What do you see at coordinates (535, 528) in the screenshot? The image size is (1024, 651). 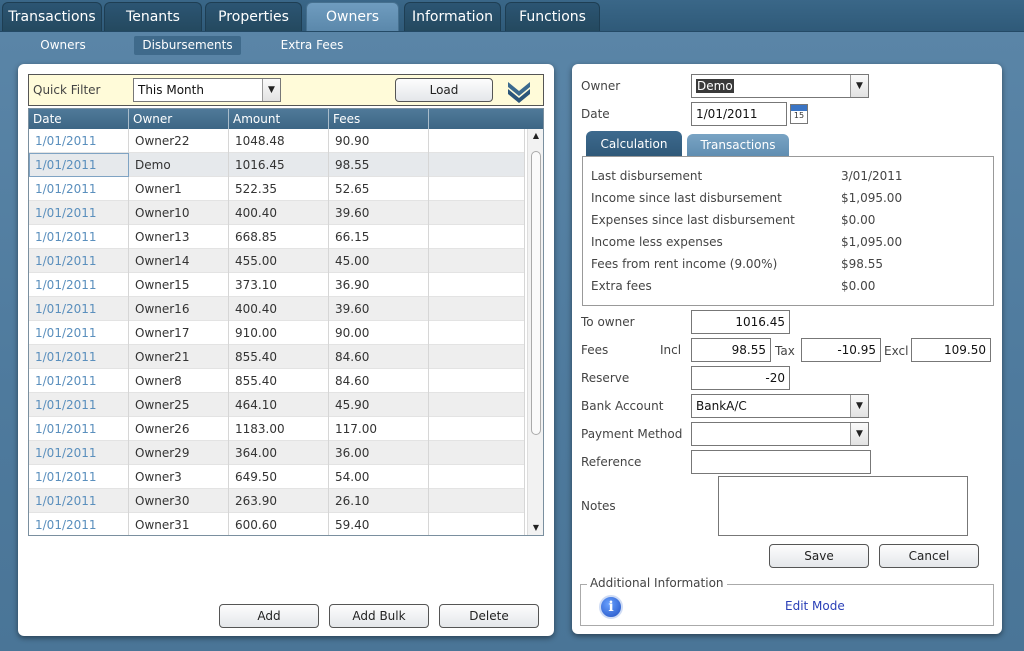 I see `scroll-down-icon: ▼` at bounding box center [535, 528].